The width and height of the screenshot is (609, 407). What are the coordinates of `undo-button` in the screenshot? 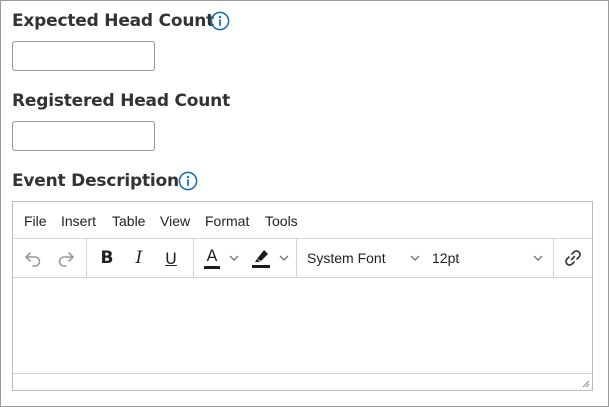 It's located at (33, 258).